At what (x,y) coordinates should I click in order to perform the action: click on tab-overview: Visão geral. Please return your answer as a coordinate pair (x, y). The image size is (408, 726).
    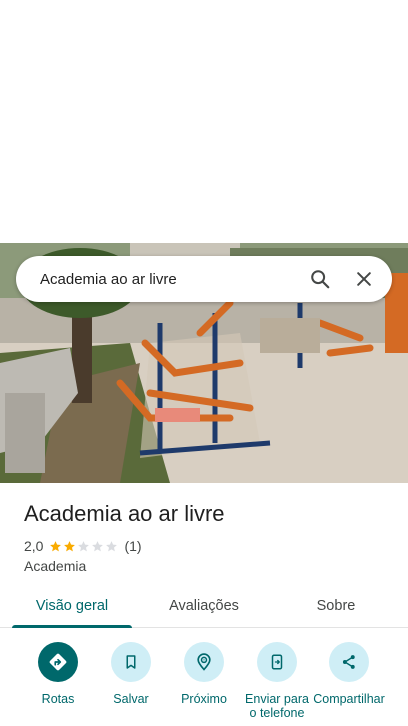
    Looking at the image, I should click on (72, 606).